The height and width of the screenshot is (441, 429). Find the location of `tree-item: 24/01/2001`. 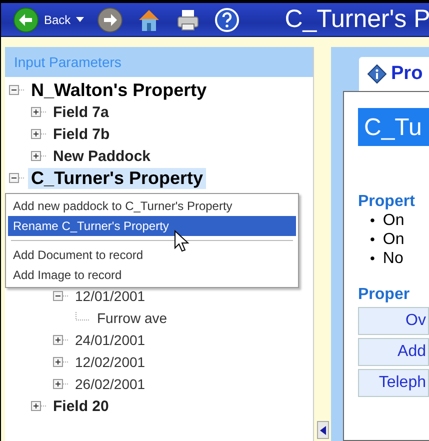

tree-item: 24/01/2001 is located at coordinates (110, 340).